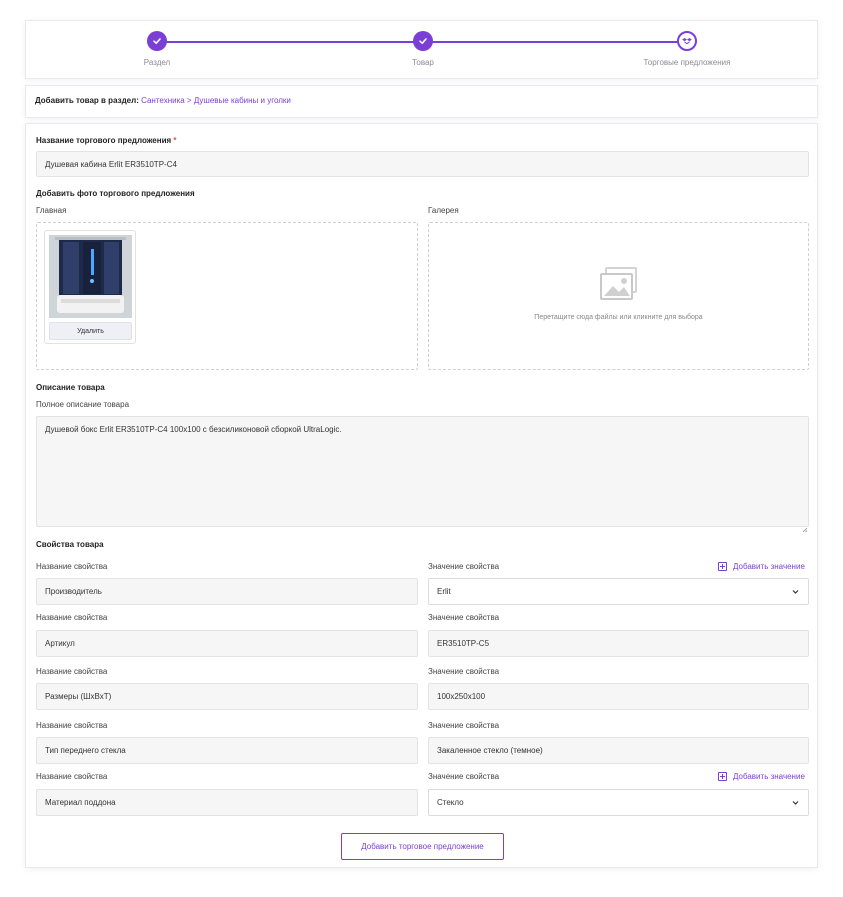 The width and height of the screenshot is (843, 897). What do you see at coordinates (450, 802) in the screenshot?
I see `select-value: Стекло` at bounding box center [450, 802].